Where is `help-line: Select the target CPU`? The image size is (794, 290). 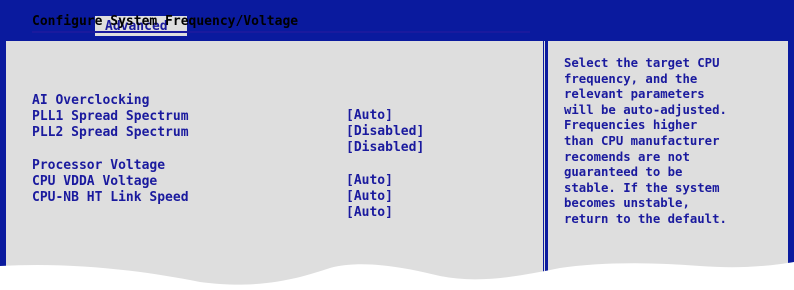 help-line: Select the target CPU is located at coordinates (642, 63).